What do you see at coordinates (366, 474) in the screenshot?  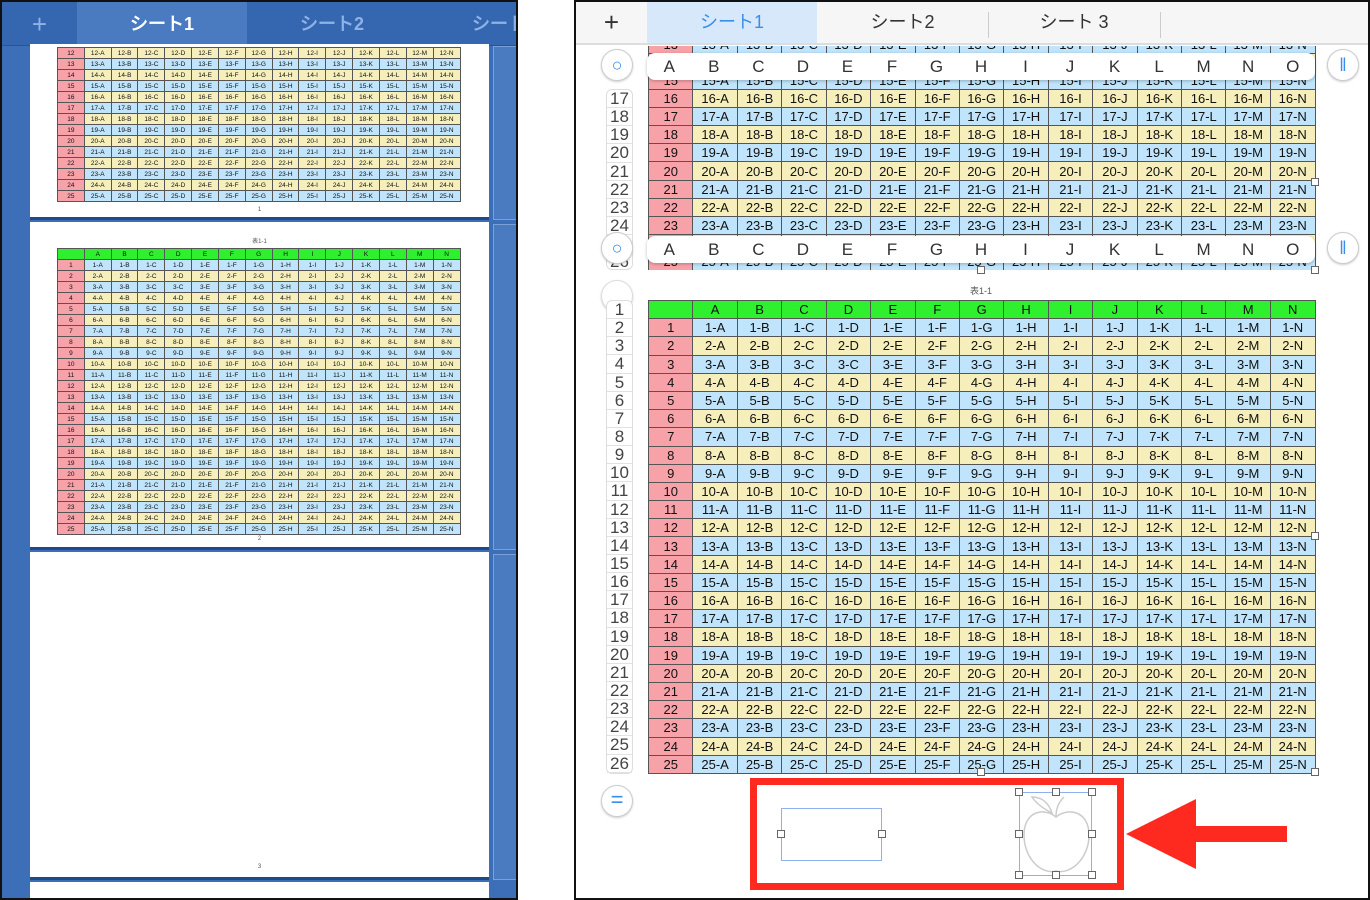 I see `table-cell: 20-K` at bounding box center [366, 474].